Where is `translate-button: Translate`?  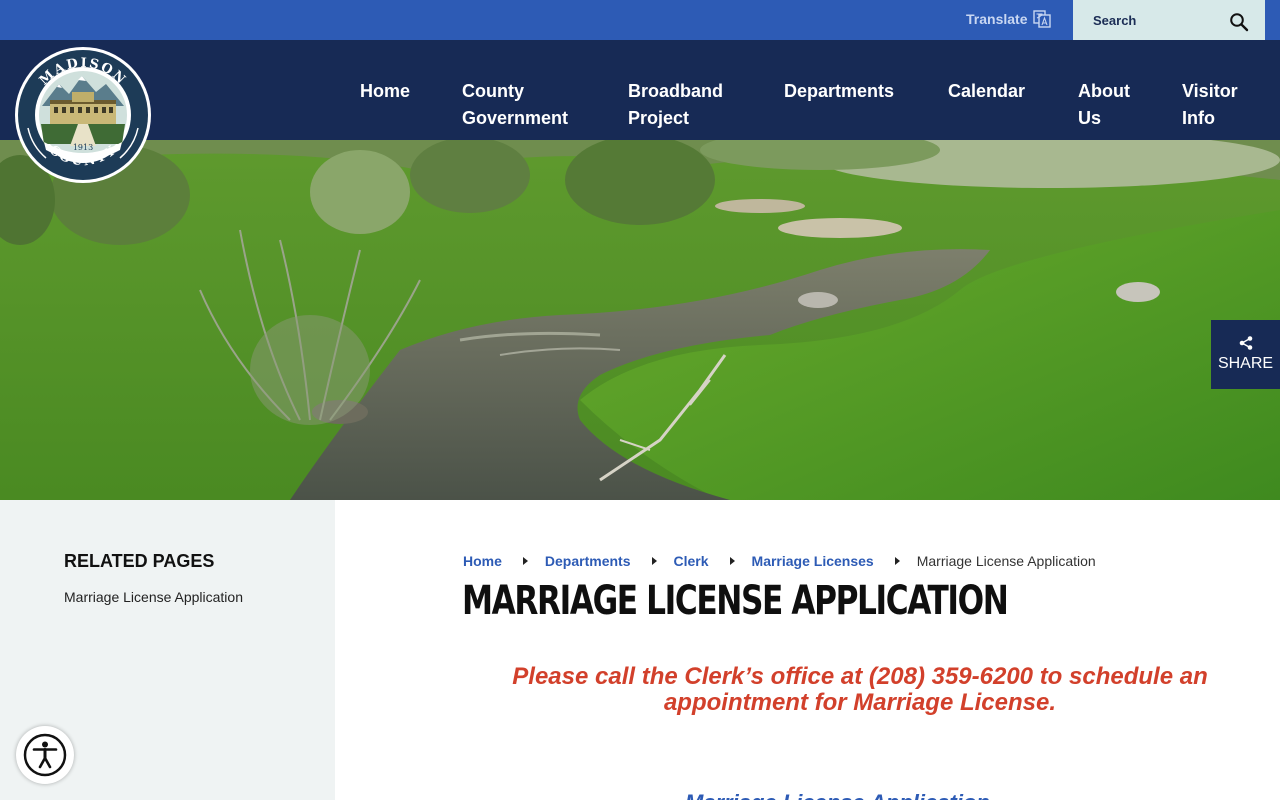 translate-button: Translate is located at coordinates (1009, 19).